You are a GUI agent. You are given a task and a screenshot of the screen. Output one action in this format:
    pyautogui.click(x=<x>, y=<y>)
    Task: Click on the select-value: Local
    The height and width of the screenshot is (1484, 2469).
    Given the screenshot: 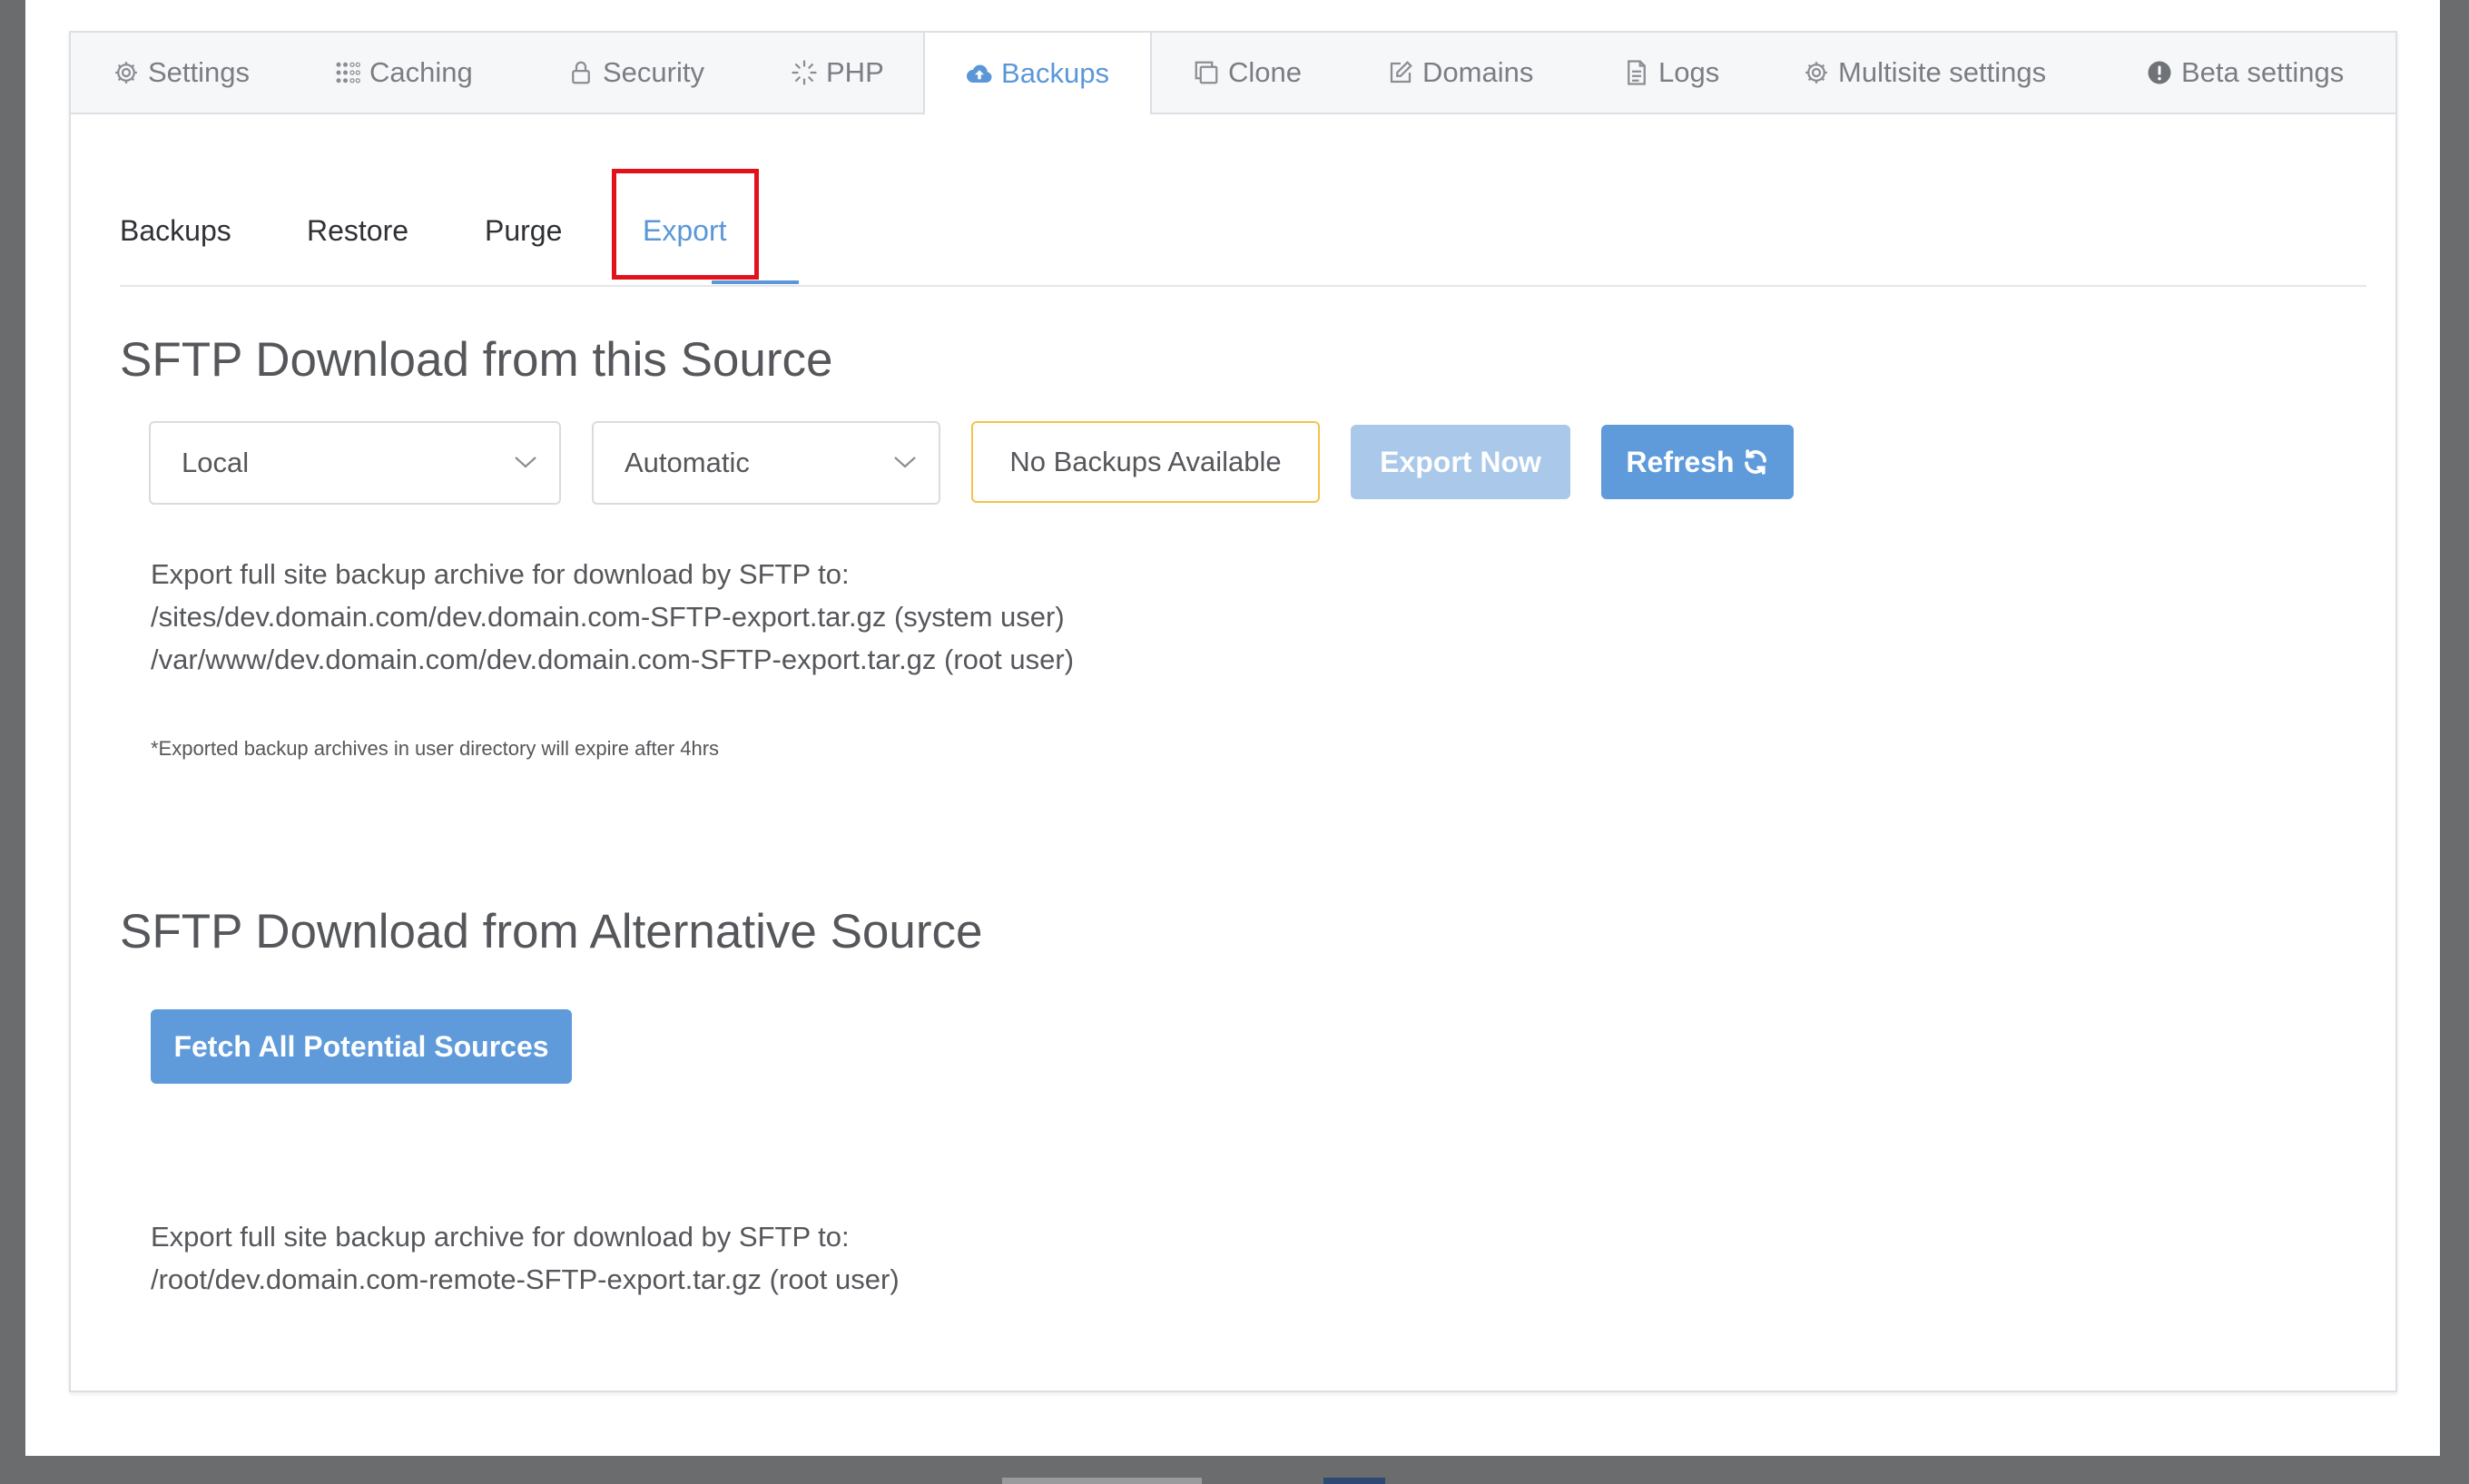 What is the action you would take?
    pyautogui.click(x=216, y=462)
    